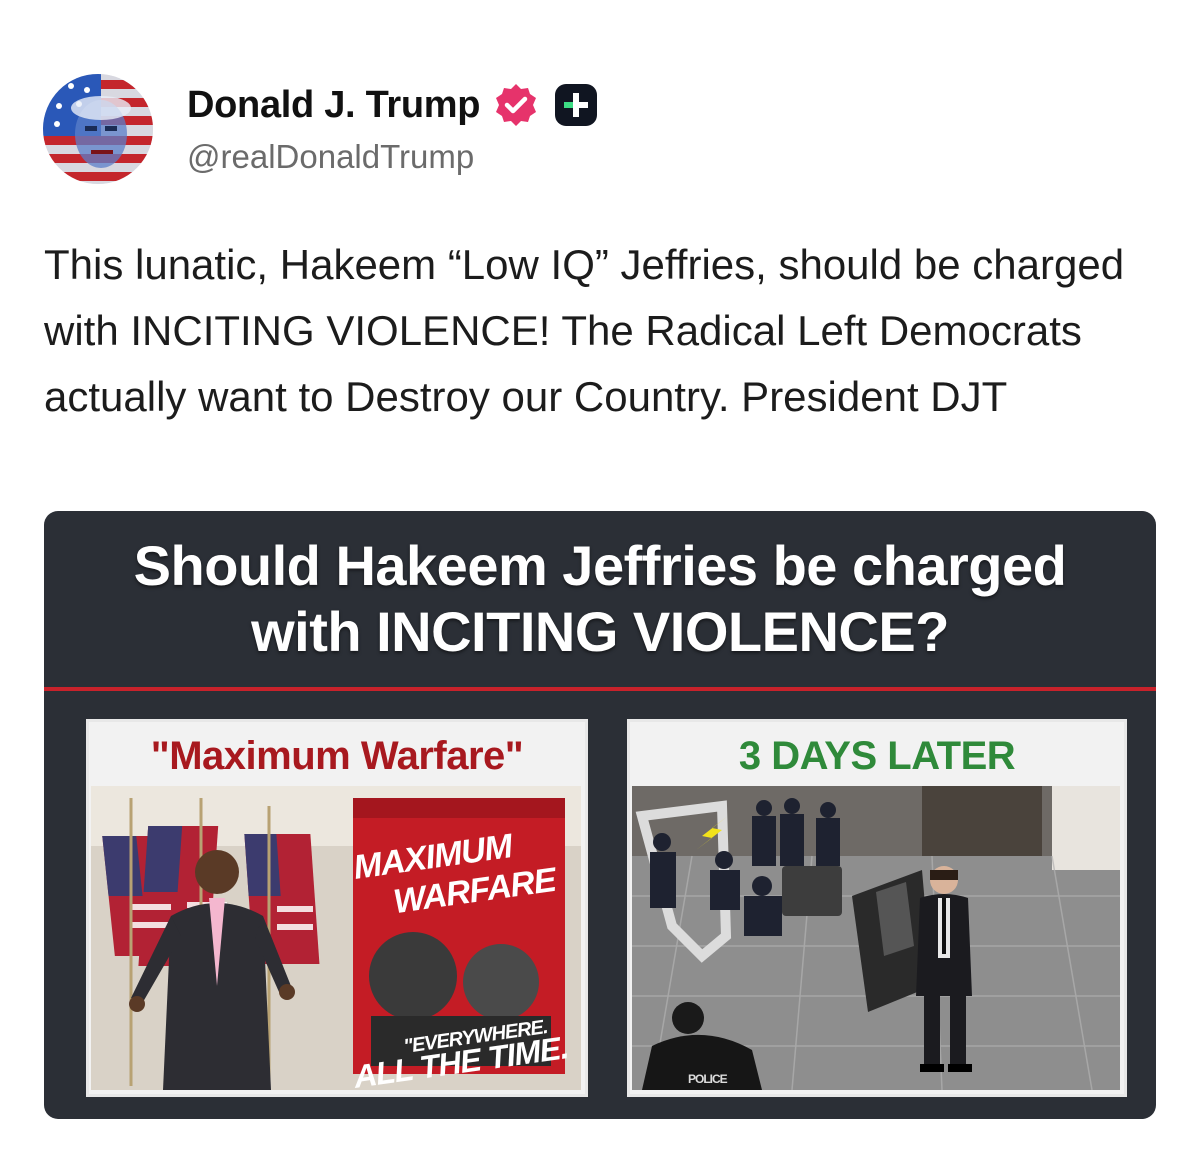 This screenshot has height=1173, width=1200. What do you see at coordinates (334, 105) in the screenshot?
I see `author-display-name: Donald J. Trump` at bounding box center [334, 105].